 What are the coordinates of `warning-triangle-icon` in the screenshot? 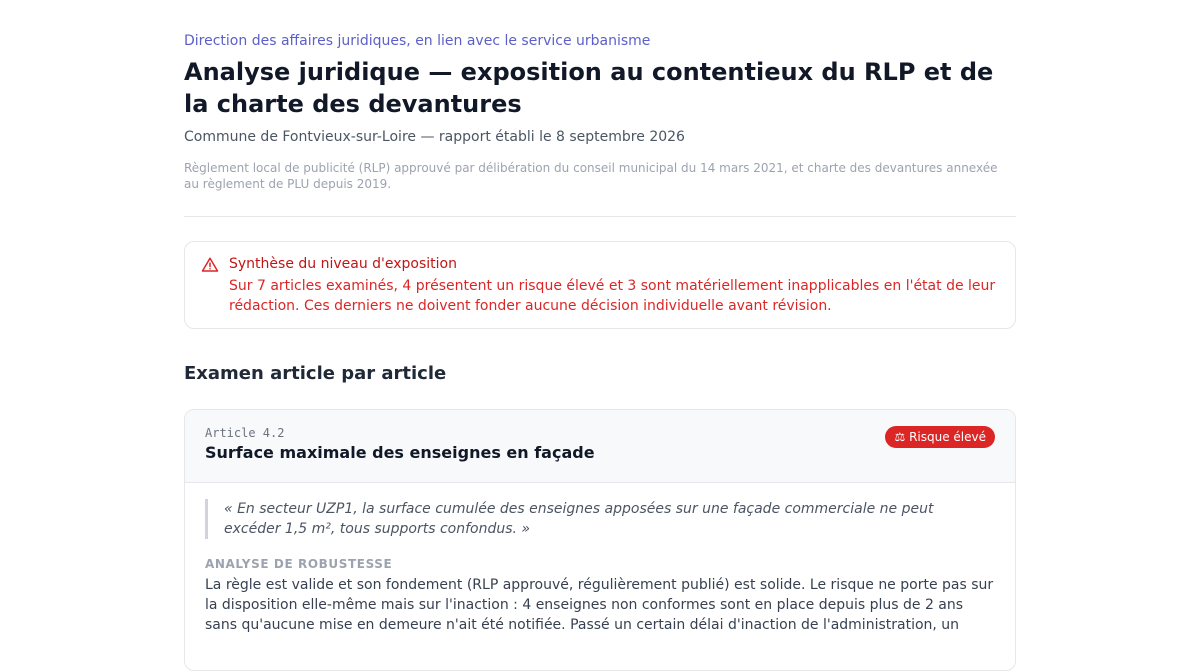 It's located at (210, 265).